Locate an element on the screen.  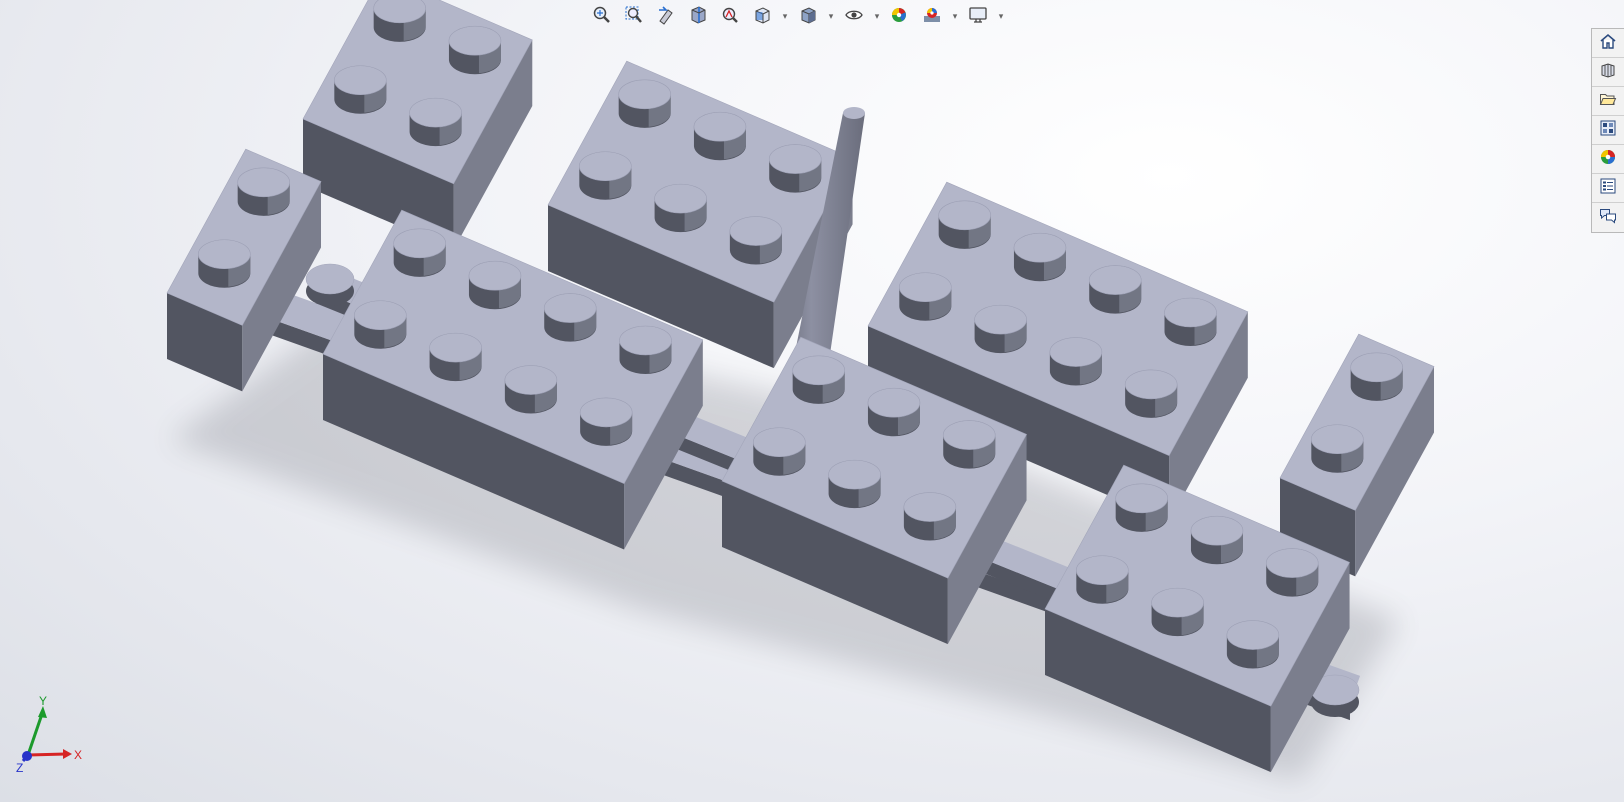
task-pane-tab-design-library is located at coordinates (1608, 72).